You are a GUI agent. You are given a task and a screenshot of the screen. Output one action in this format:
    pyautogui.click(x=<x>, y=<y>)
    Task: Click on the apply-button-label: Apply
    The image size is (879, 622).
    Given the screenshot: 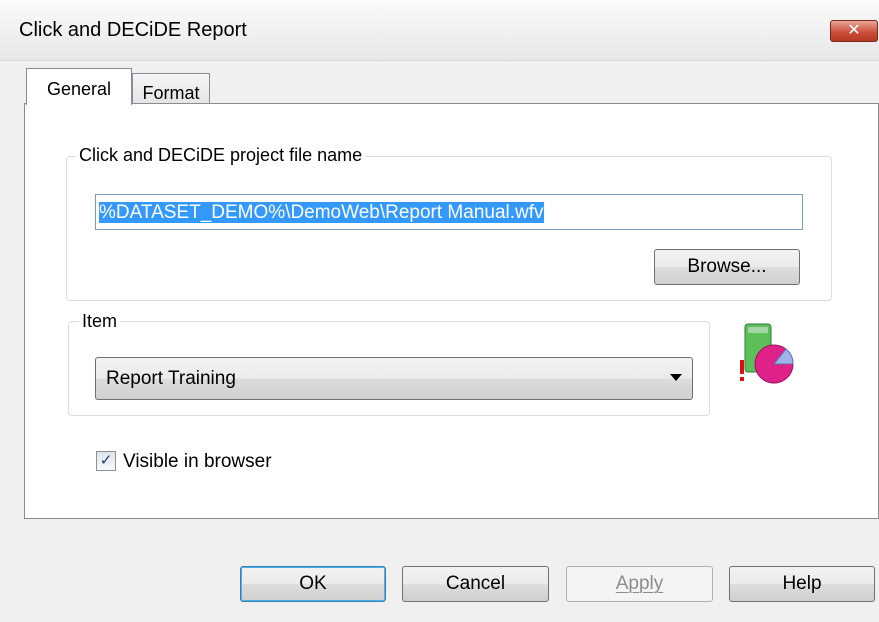 What is the action you would take?
    pyautogui.click(x=639, y=583)
    